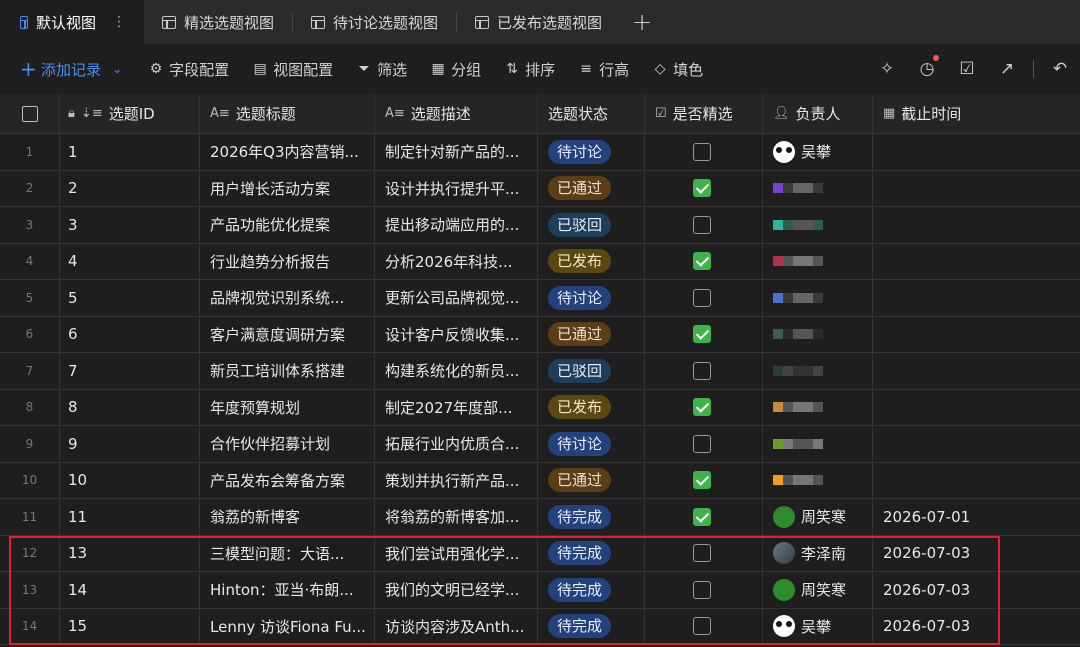 Image resolution: width=1080 pixels, height=647 pixels. What do you see at coordinates (130, 334) in the screenshot?
I see `id-cell: 6` at bounding box center [130, 334].